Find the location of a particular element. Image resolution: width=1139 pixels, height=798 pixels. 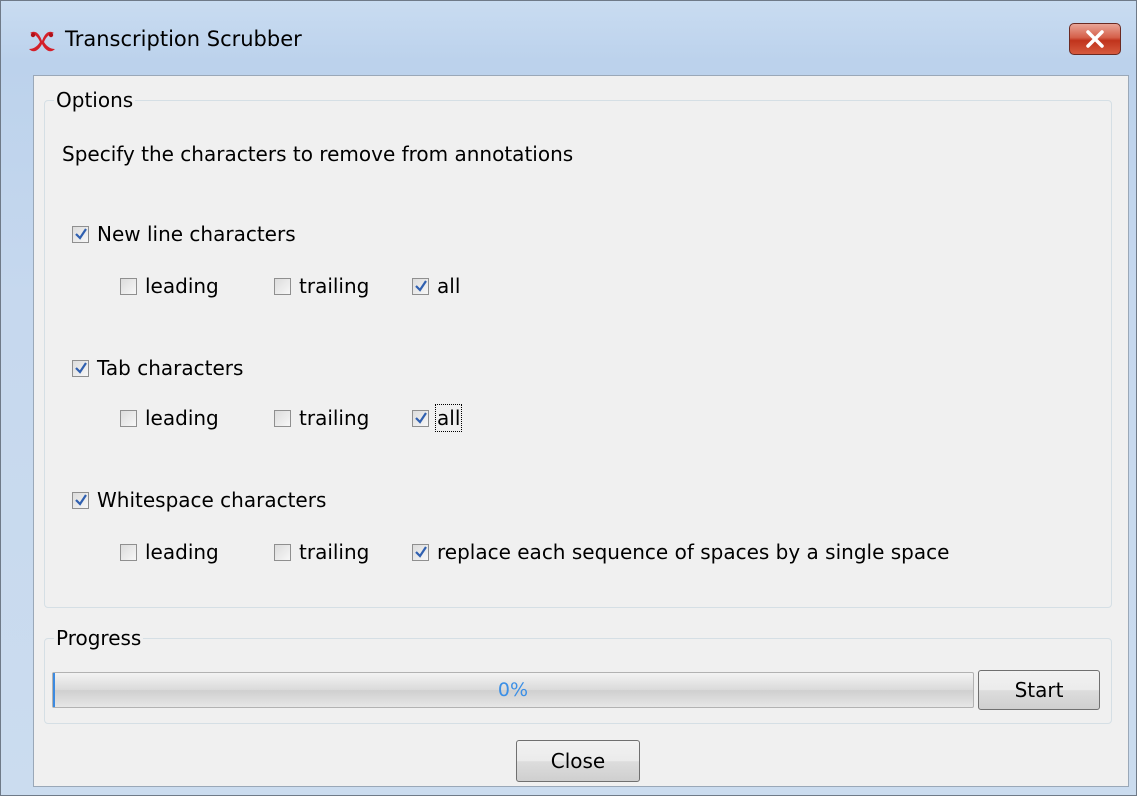

newline-trailing-checkbox: trailing is located at coordinates (321, 286).